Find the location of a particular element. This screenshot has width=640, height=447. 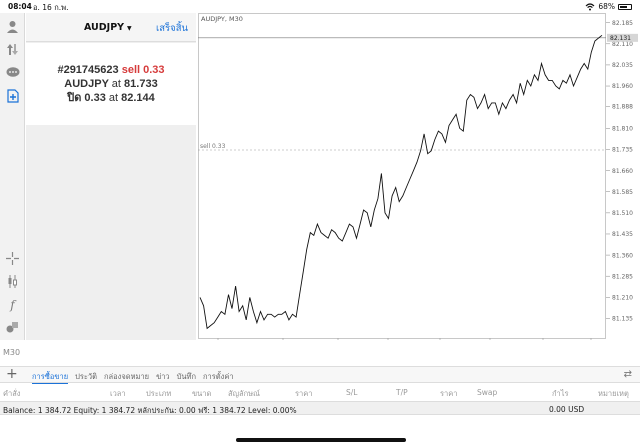

tab-5: การตั้งค่า is located at coordinates (218, 377).